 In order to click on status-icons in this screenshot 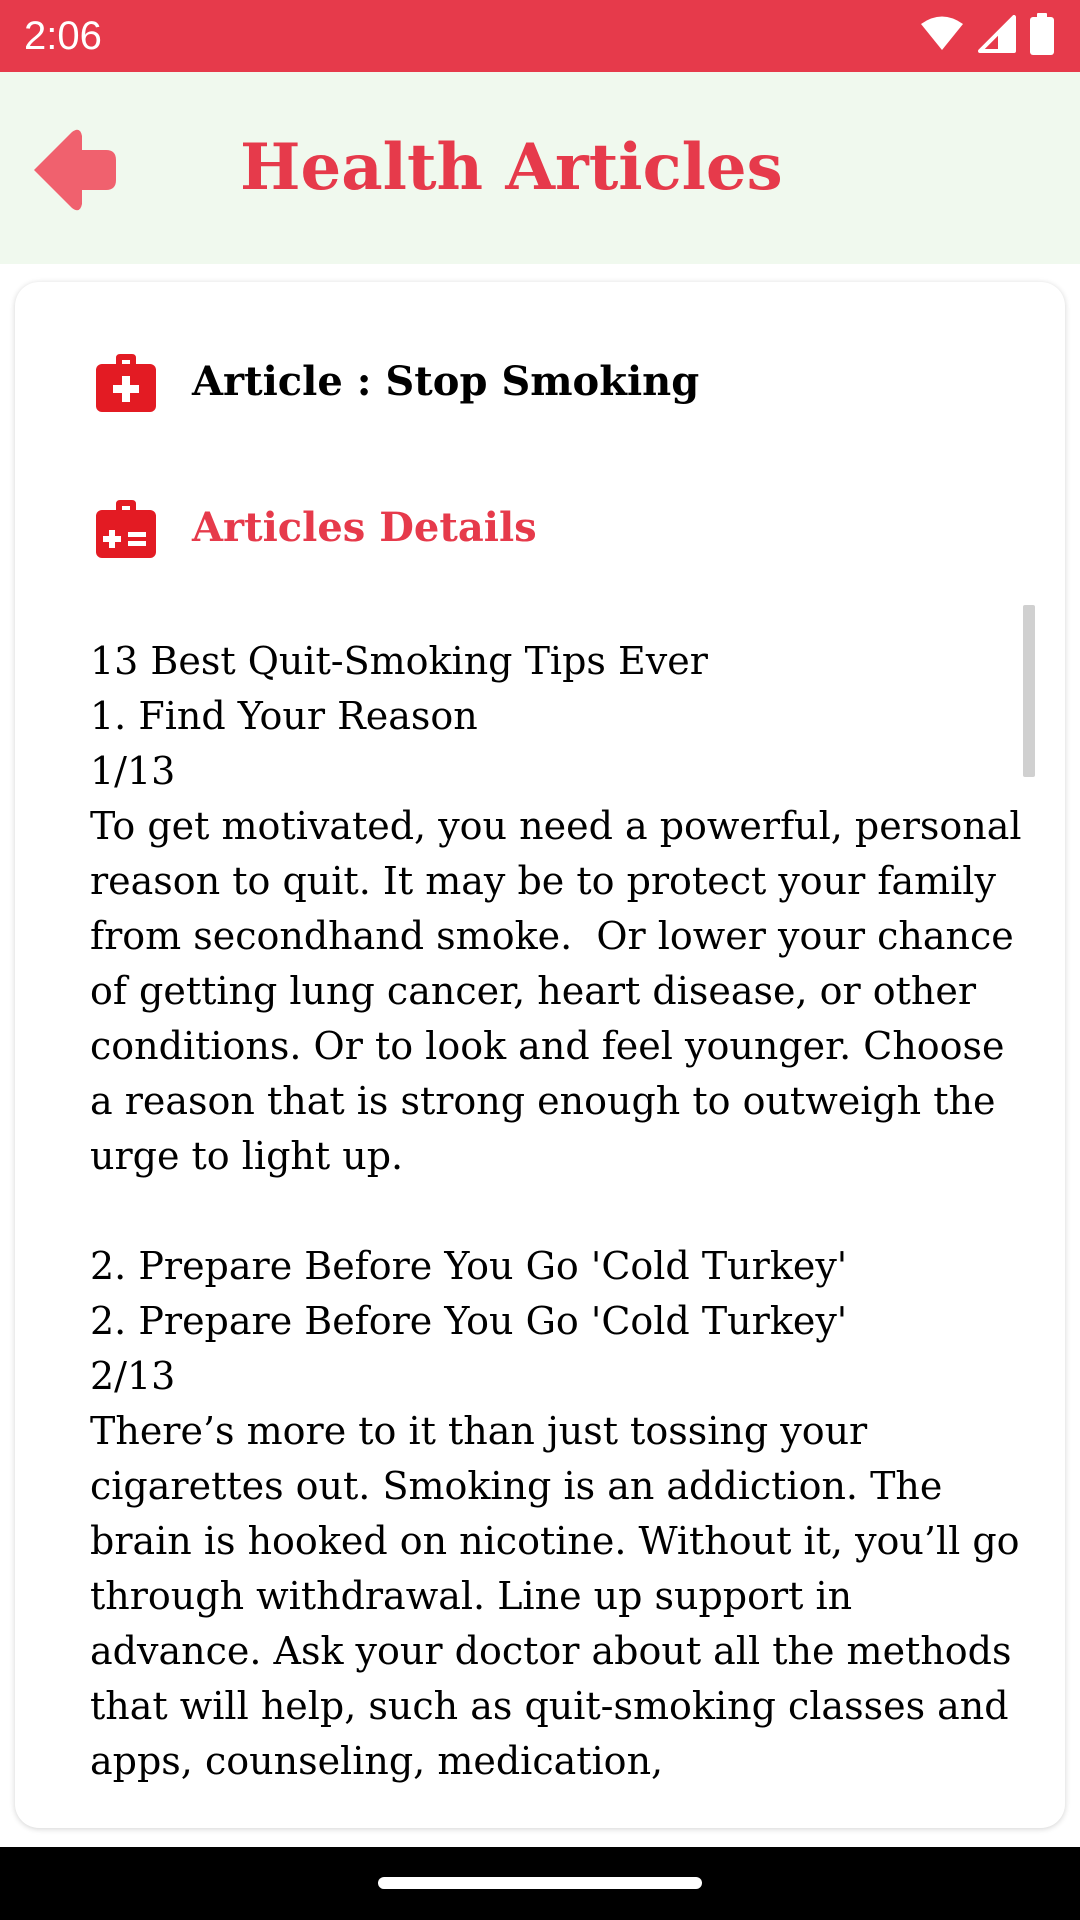, I will do `click(987, 36)`.